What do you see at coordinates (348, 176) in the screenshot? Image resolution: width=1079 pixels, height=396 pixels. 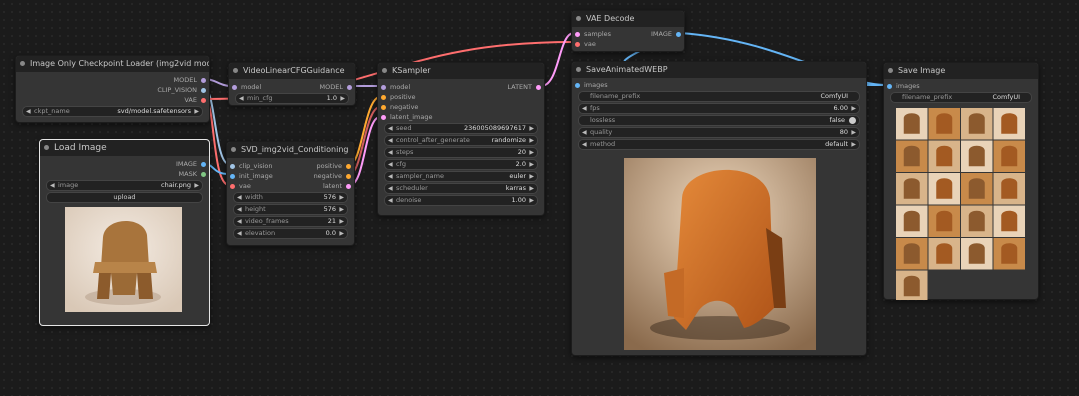 I see `output-slot-negative` at bounding box center [348, 176].